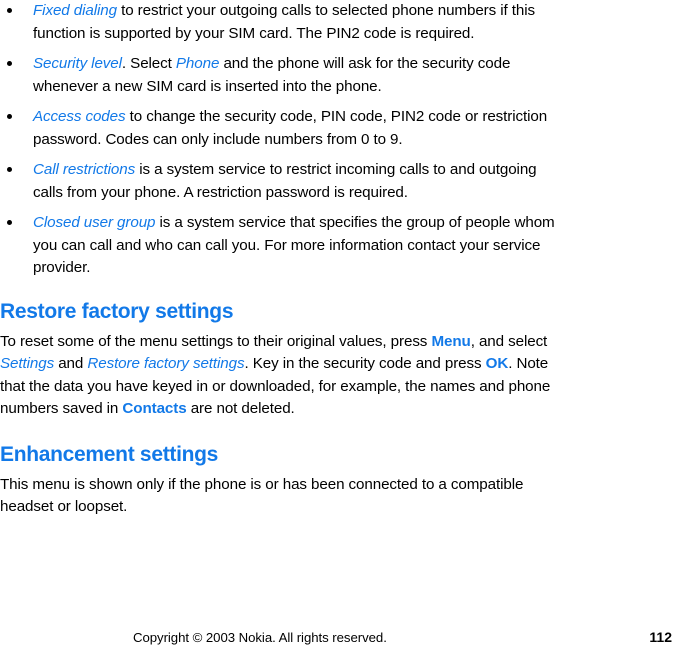 The image size is (674, 649). Describe the element at coordinates (365, 363) in the screenshot. I see `paragraph-text-part-4: . Key in the security code and press` at that location.